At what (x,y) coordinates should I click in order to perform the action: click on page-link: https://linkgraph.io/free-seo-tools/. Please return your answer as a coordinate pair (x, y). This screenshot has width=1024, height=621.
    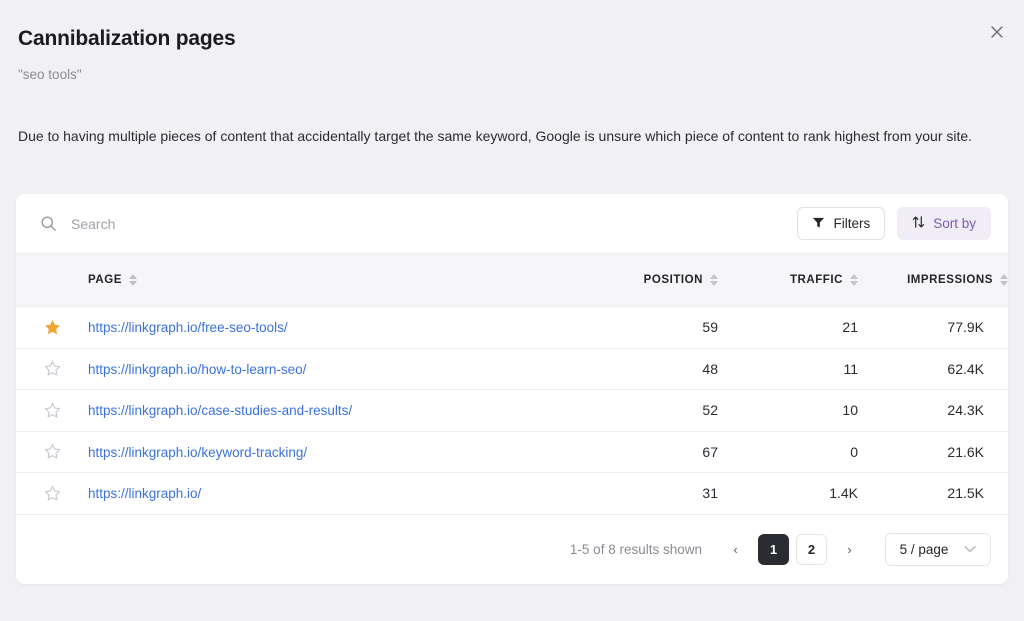
    Looking at the image, I should click on (188, 327).